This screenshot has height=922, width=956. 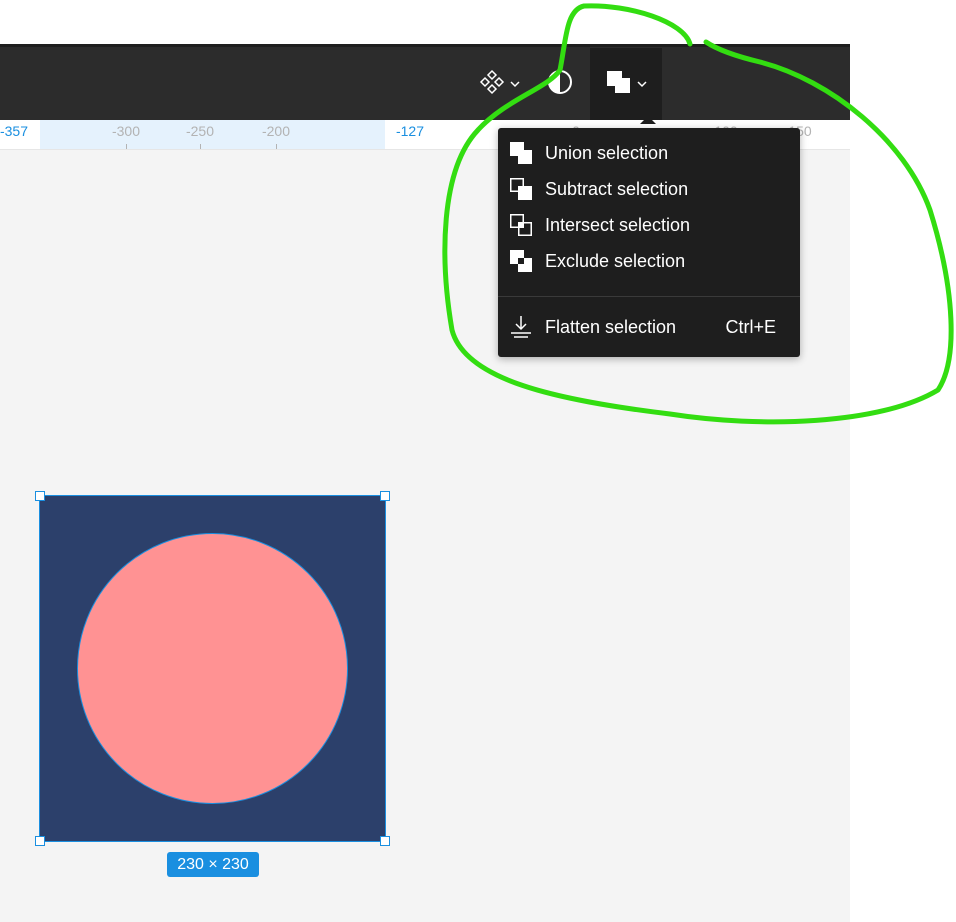 I want to click on ruler-label: -250, so click(x=200, y=131).